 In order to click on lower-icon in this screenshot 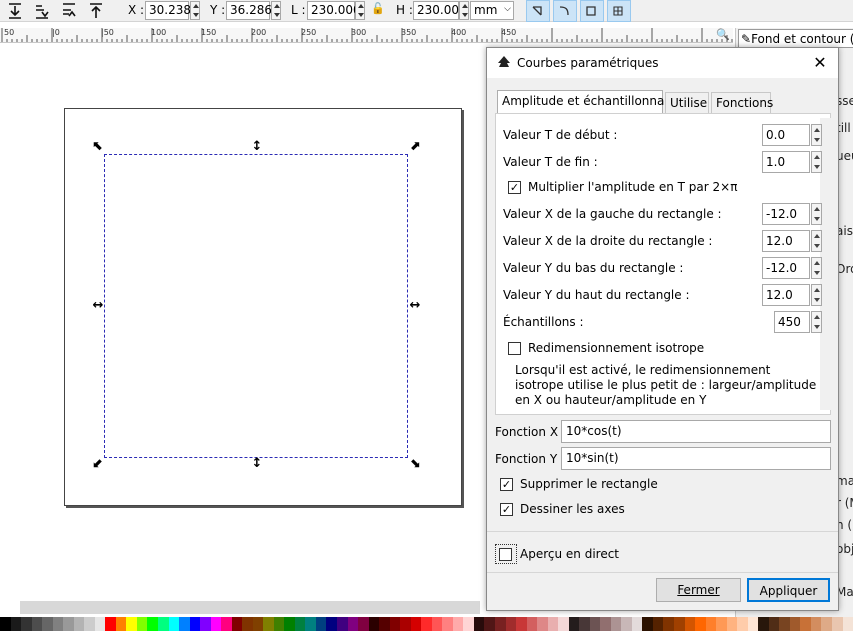, I will do `click(42, 11)`.